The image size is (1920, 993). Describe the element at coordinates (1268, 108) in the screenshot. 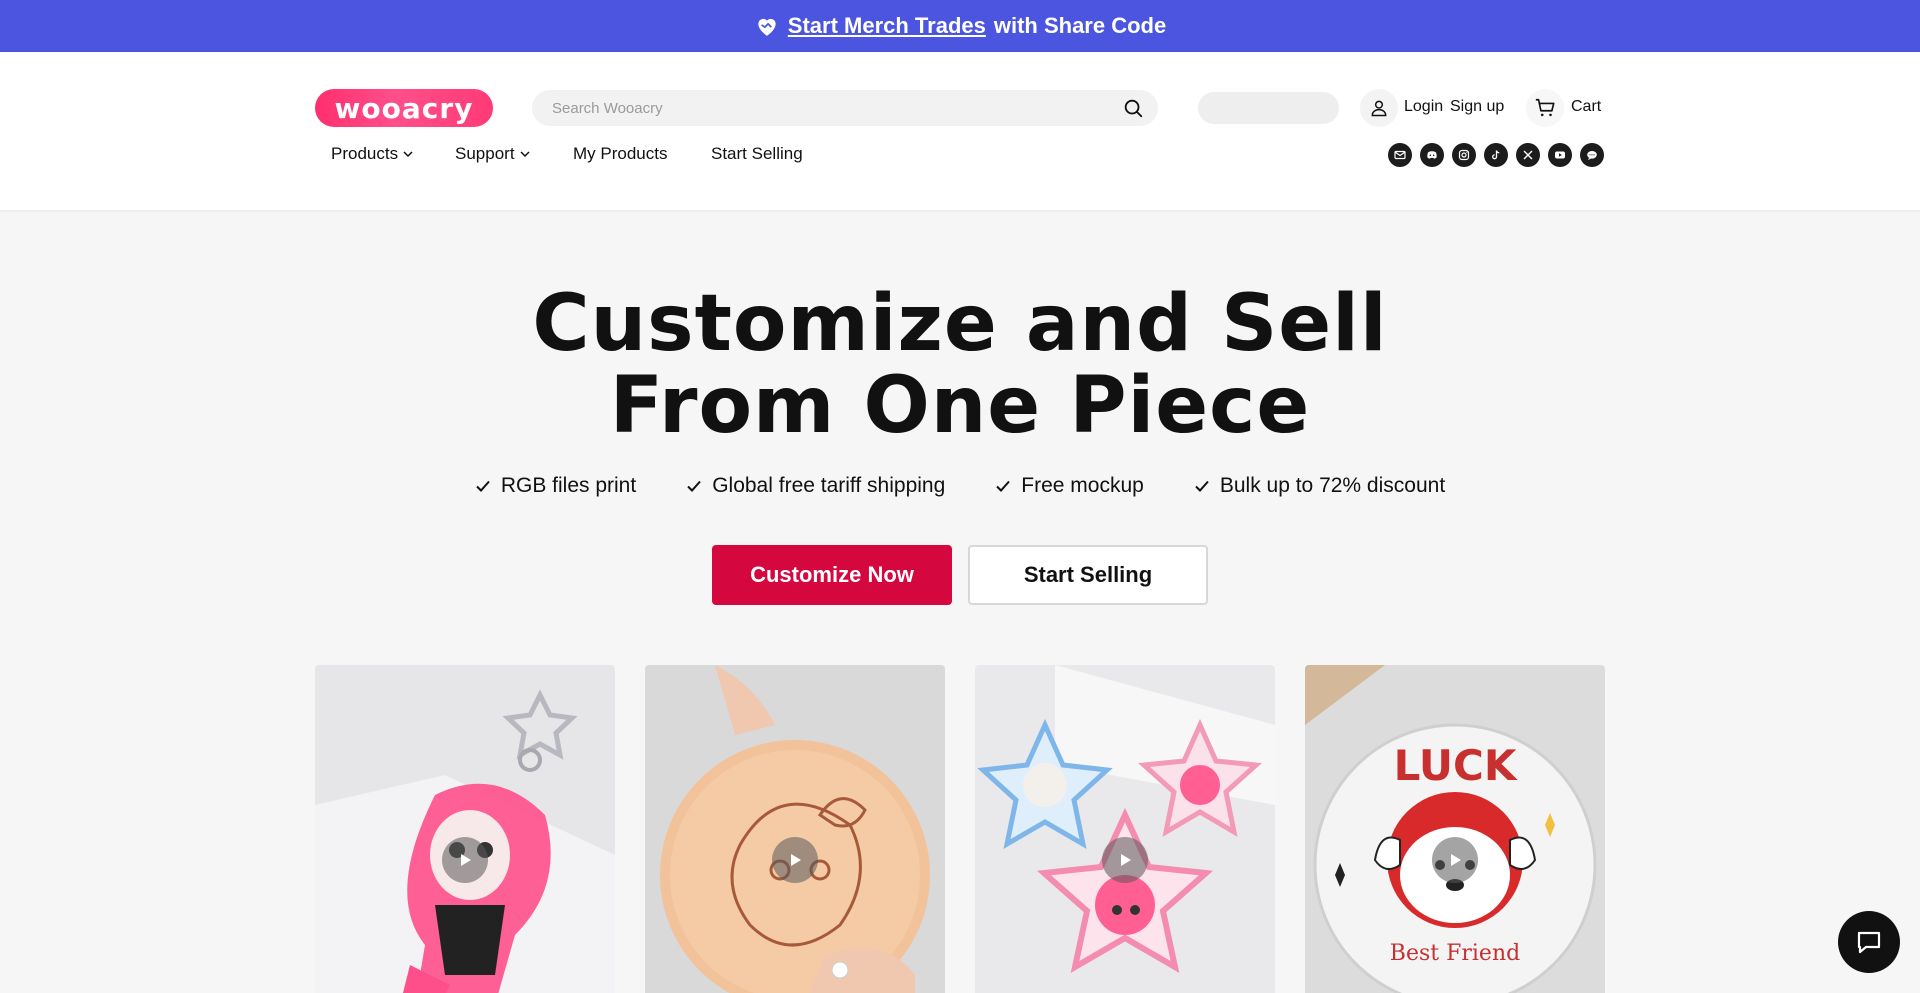

I see `currency-selector-placeholder` at that location.